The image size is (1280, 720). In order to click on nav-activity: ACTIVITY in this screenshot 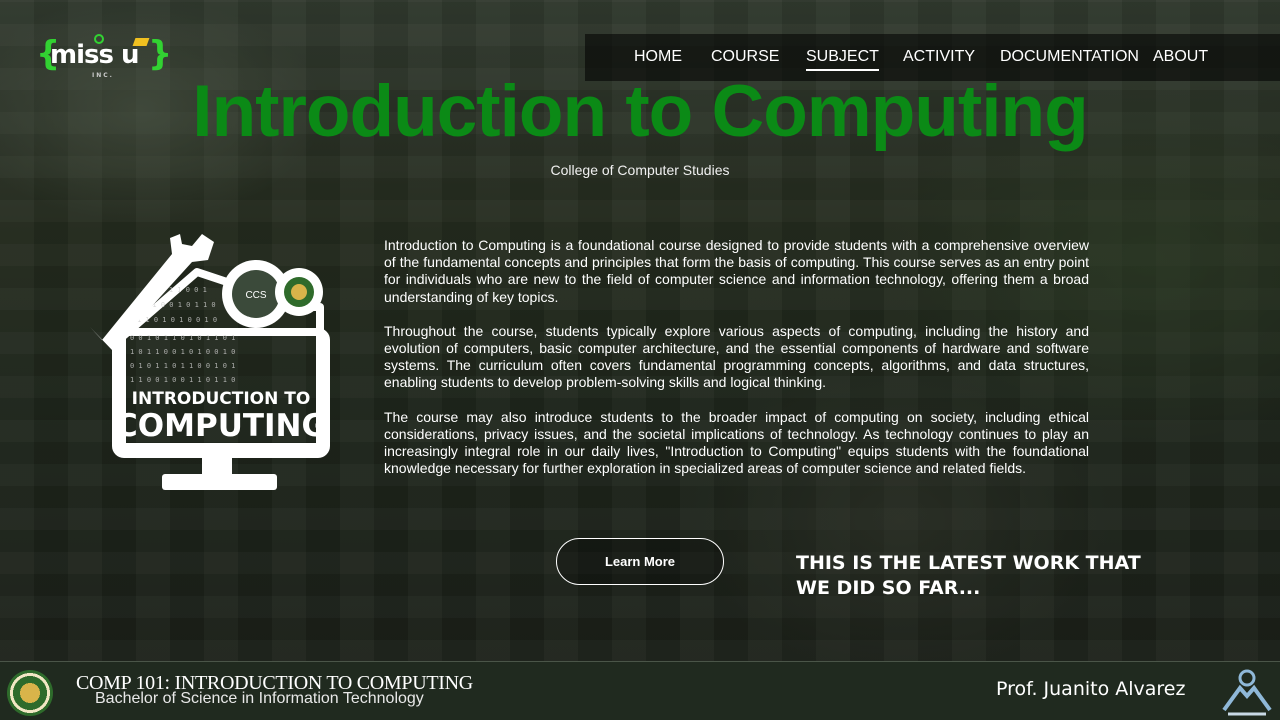, I will do `click(939, 57)`.